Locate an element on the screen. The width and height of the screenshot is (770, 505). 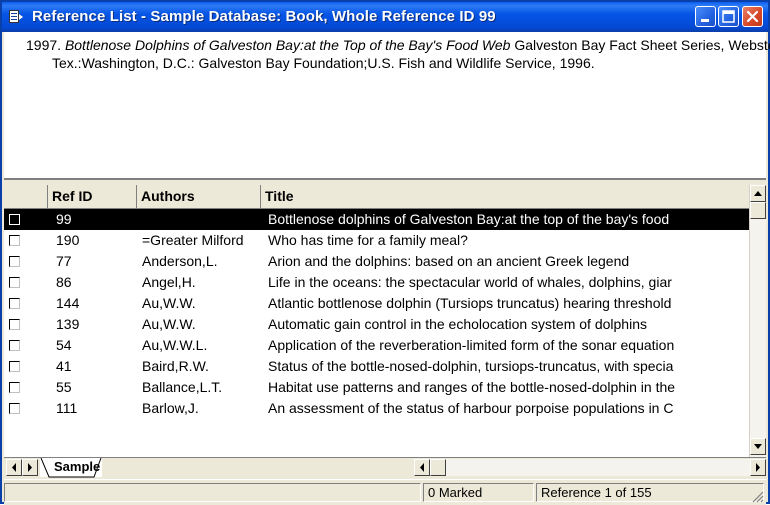
scroll-right-button is located at coordinates (758, 467).